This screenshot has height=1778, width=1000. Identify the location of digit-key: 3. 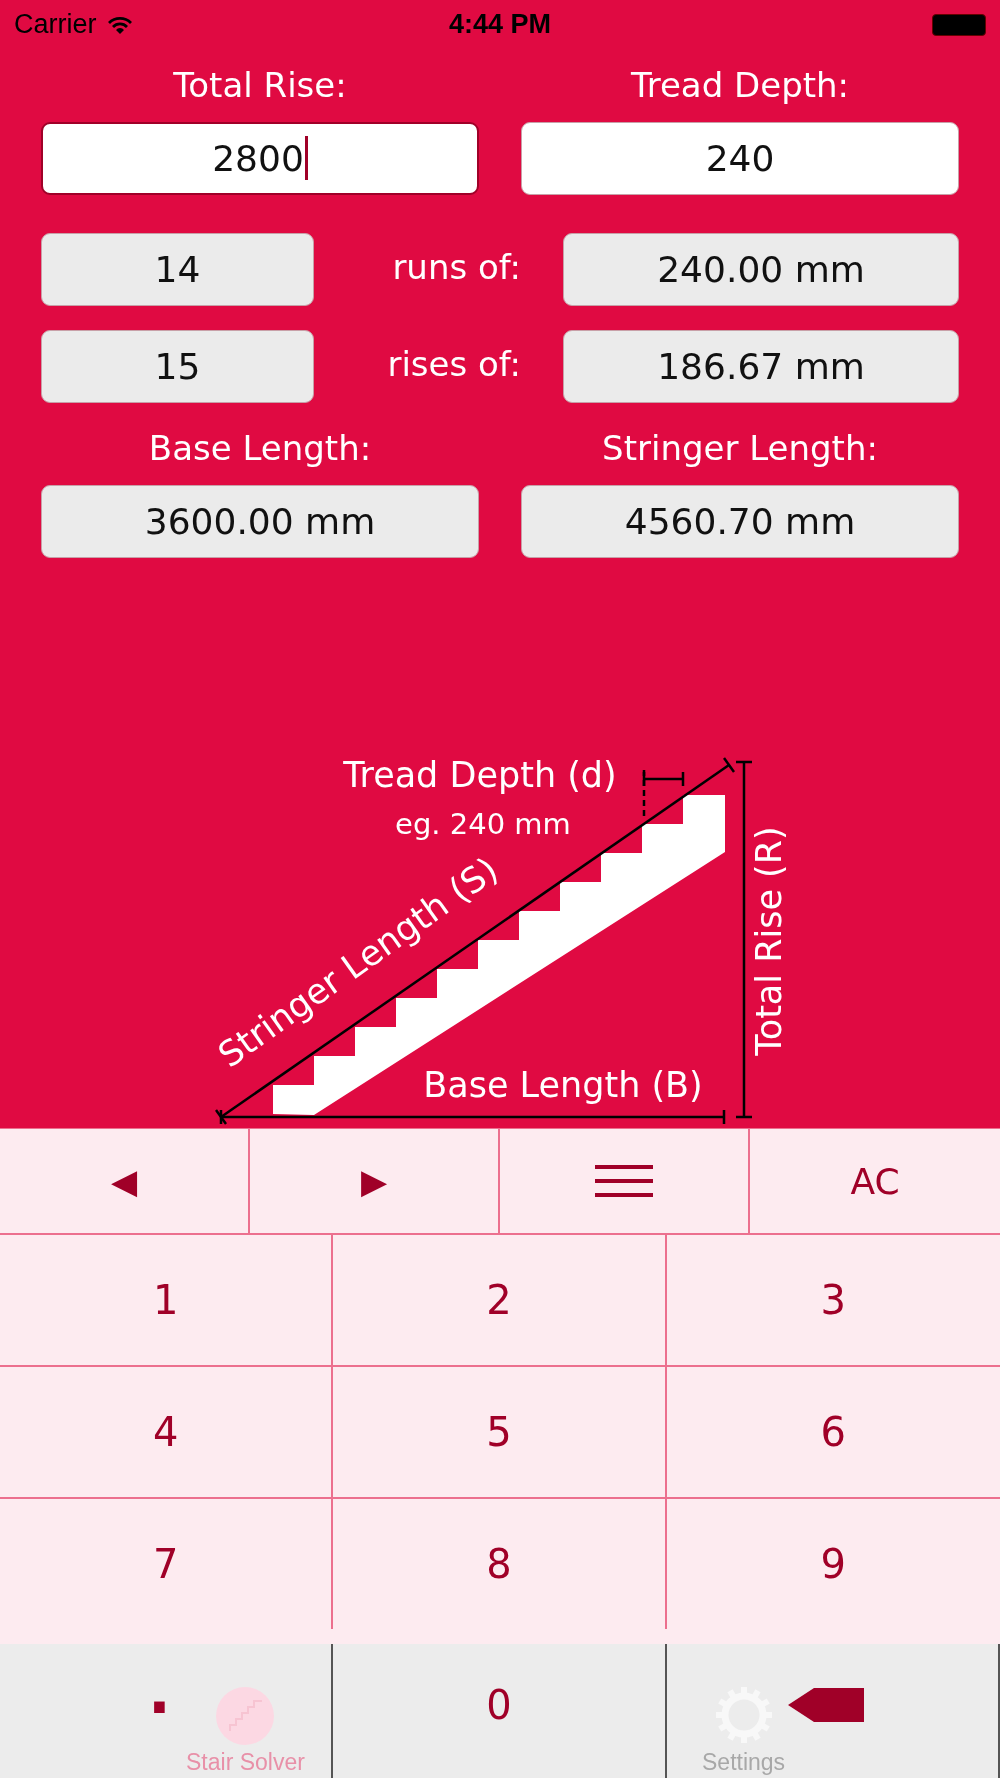
(833, 1300).